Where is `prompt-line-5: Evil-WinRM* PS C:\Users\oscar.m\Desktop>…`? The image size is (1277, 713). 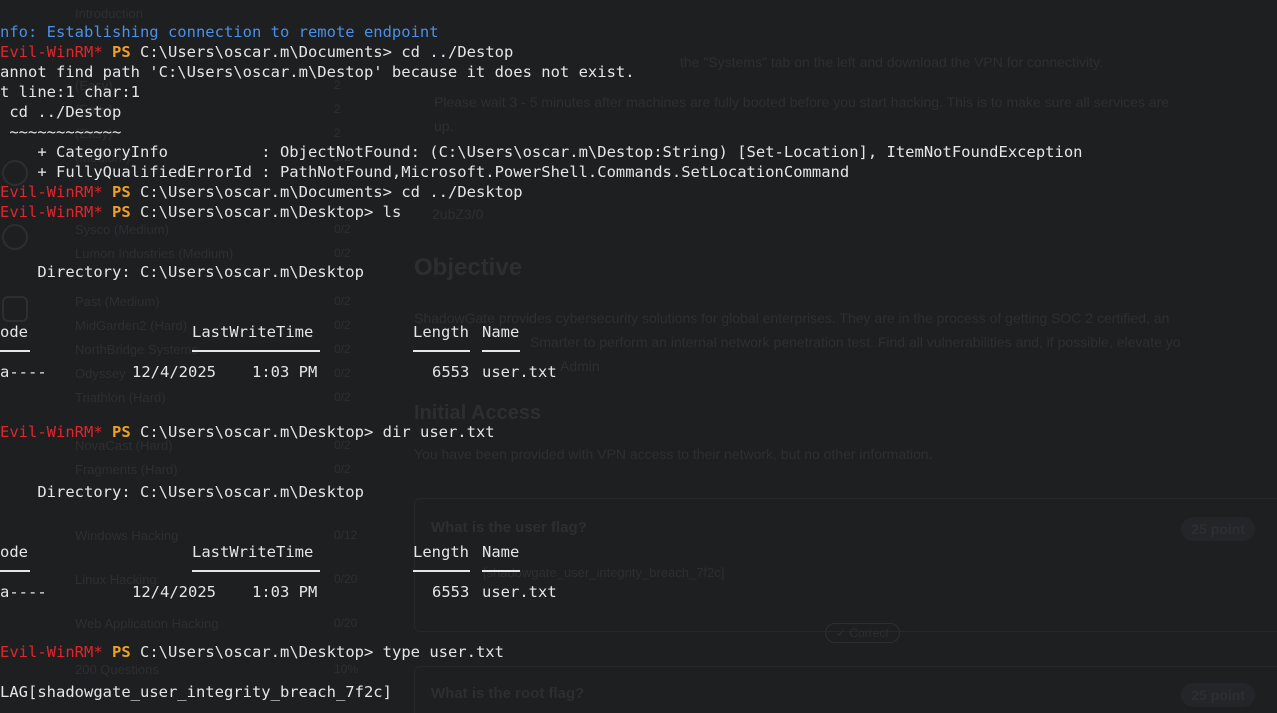
prompt-line-5: Evil-WinRM* PS C:\Users\oscar.m\Desktop>… is located at coordinates (252, 652).